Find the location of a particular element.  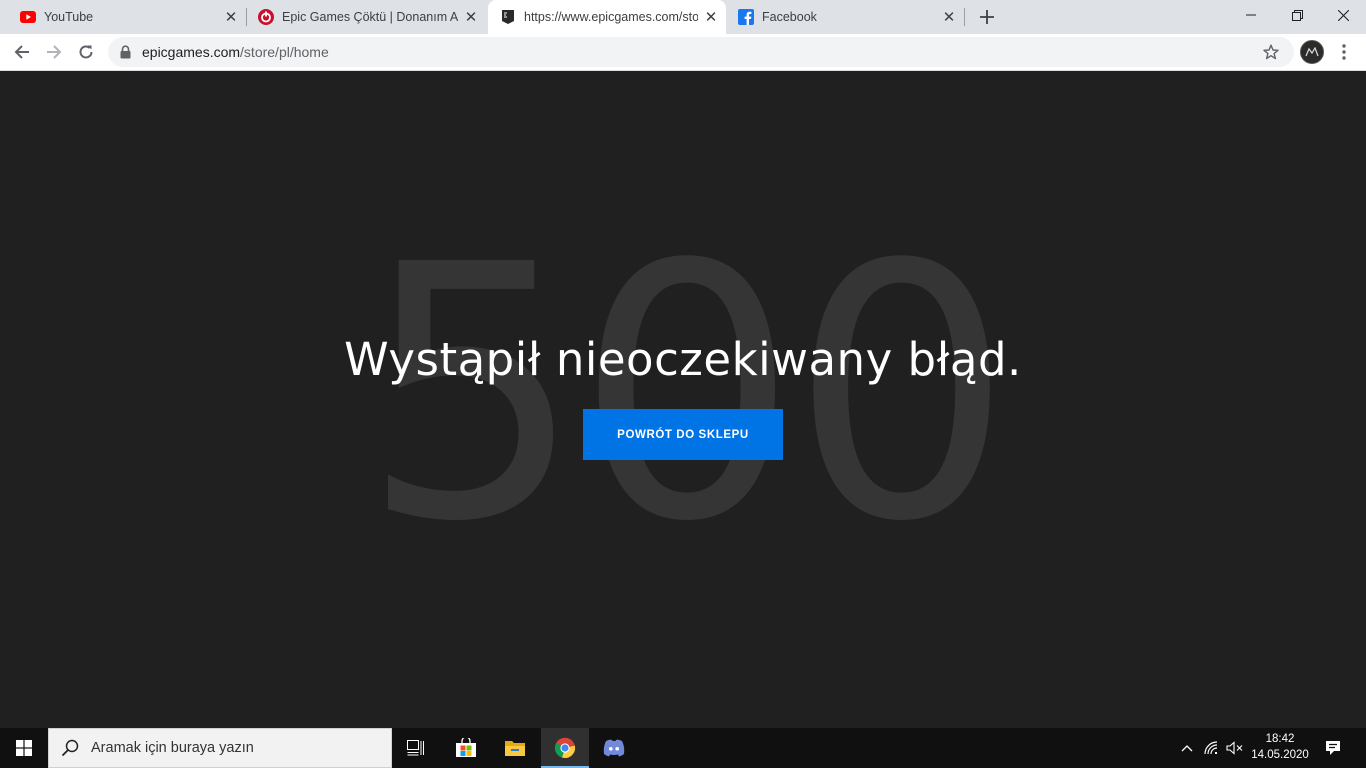

tab-title: YouTube is located at coordinates (69, 17).